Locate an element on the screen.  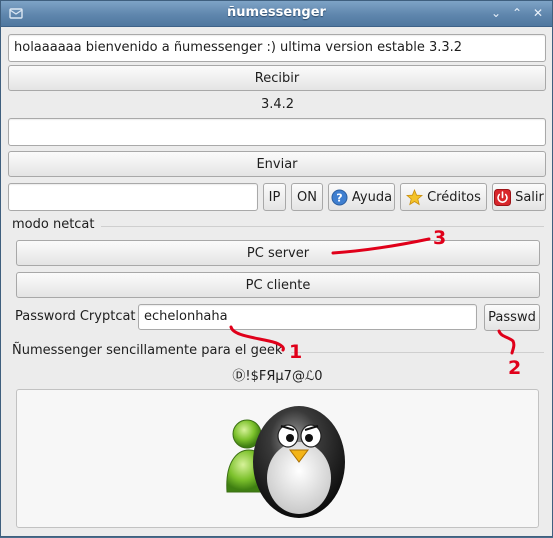
ayuda-button: ? Ayuda is located at coordinates (361, 197).